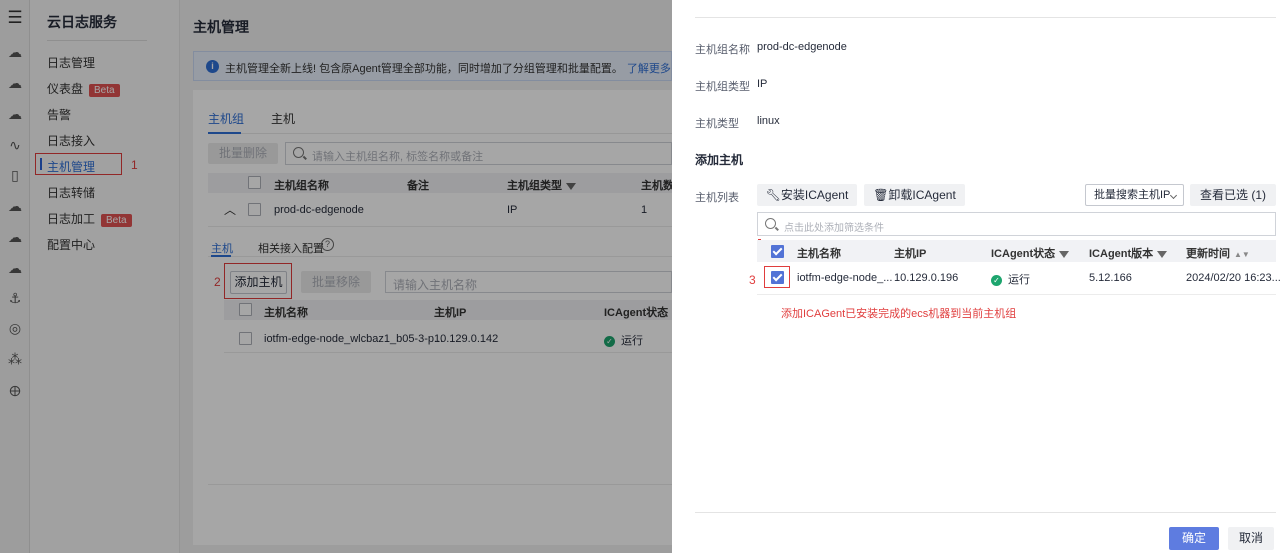  Describe the element at coordinates (1016, 294) in the screenshot. I see `row-divider` at that location.